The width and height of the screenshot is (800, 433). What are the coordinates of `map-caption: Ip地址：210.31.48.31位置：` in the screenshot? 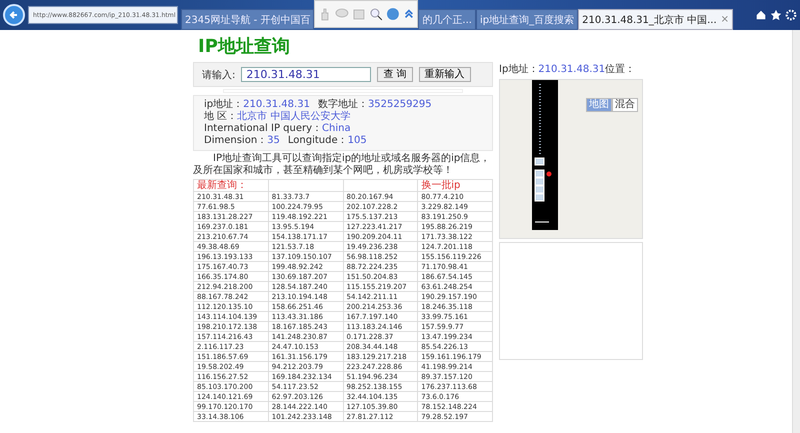 It's located at (567, 69).